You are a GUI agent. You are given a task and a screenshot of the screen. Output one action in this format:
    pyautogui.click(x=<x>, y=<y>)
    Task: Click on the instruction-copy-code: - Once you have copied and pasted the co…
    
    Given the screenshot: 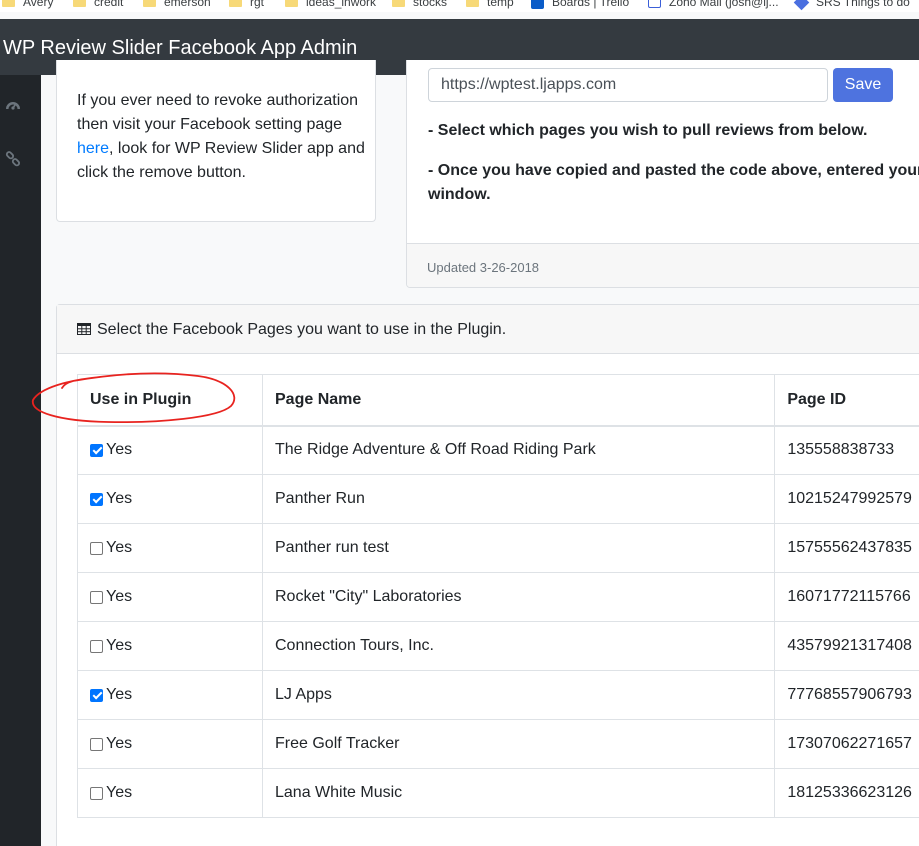 What is the action you would take?
    pyautogui.click(x=673, y=170)
    